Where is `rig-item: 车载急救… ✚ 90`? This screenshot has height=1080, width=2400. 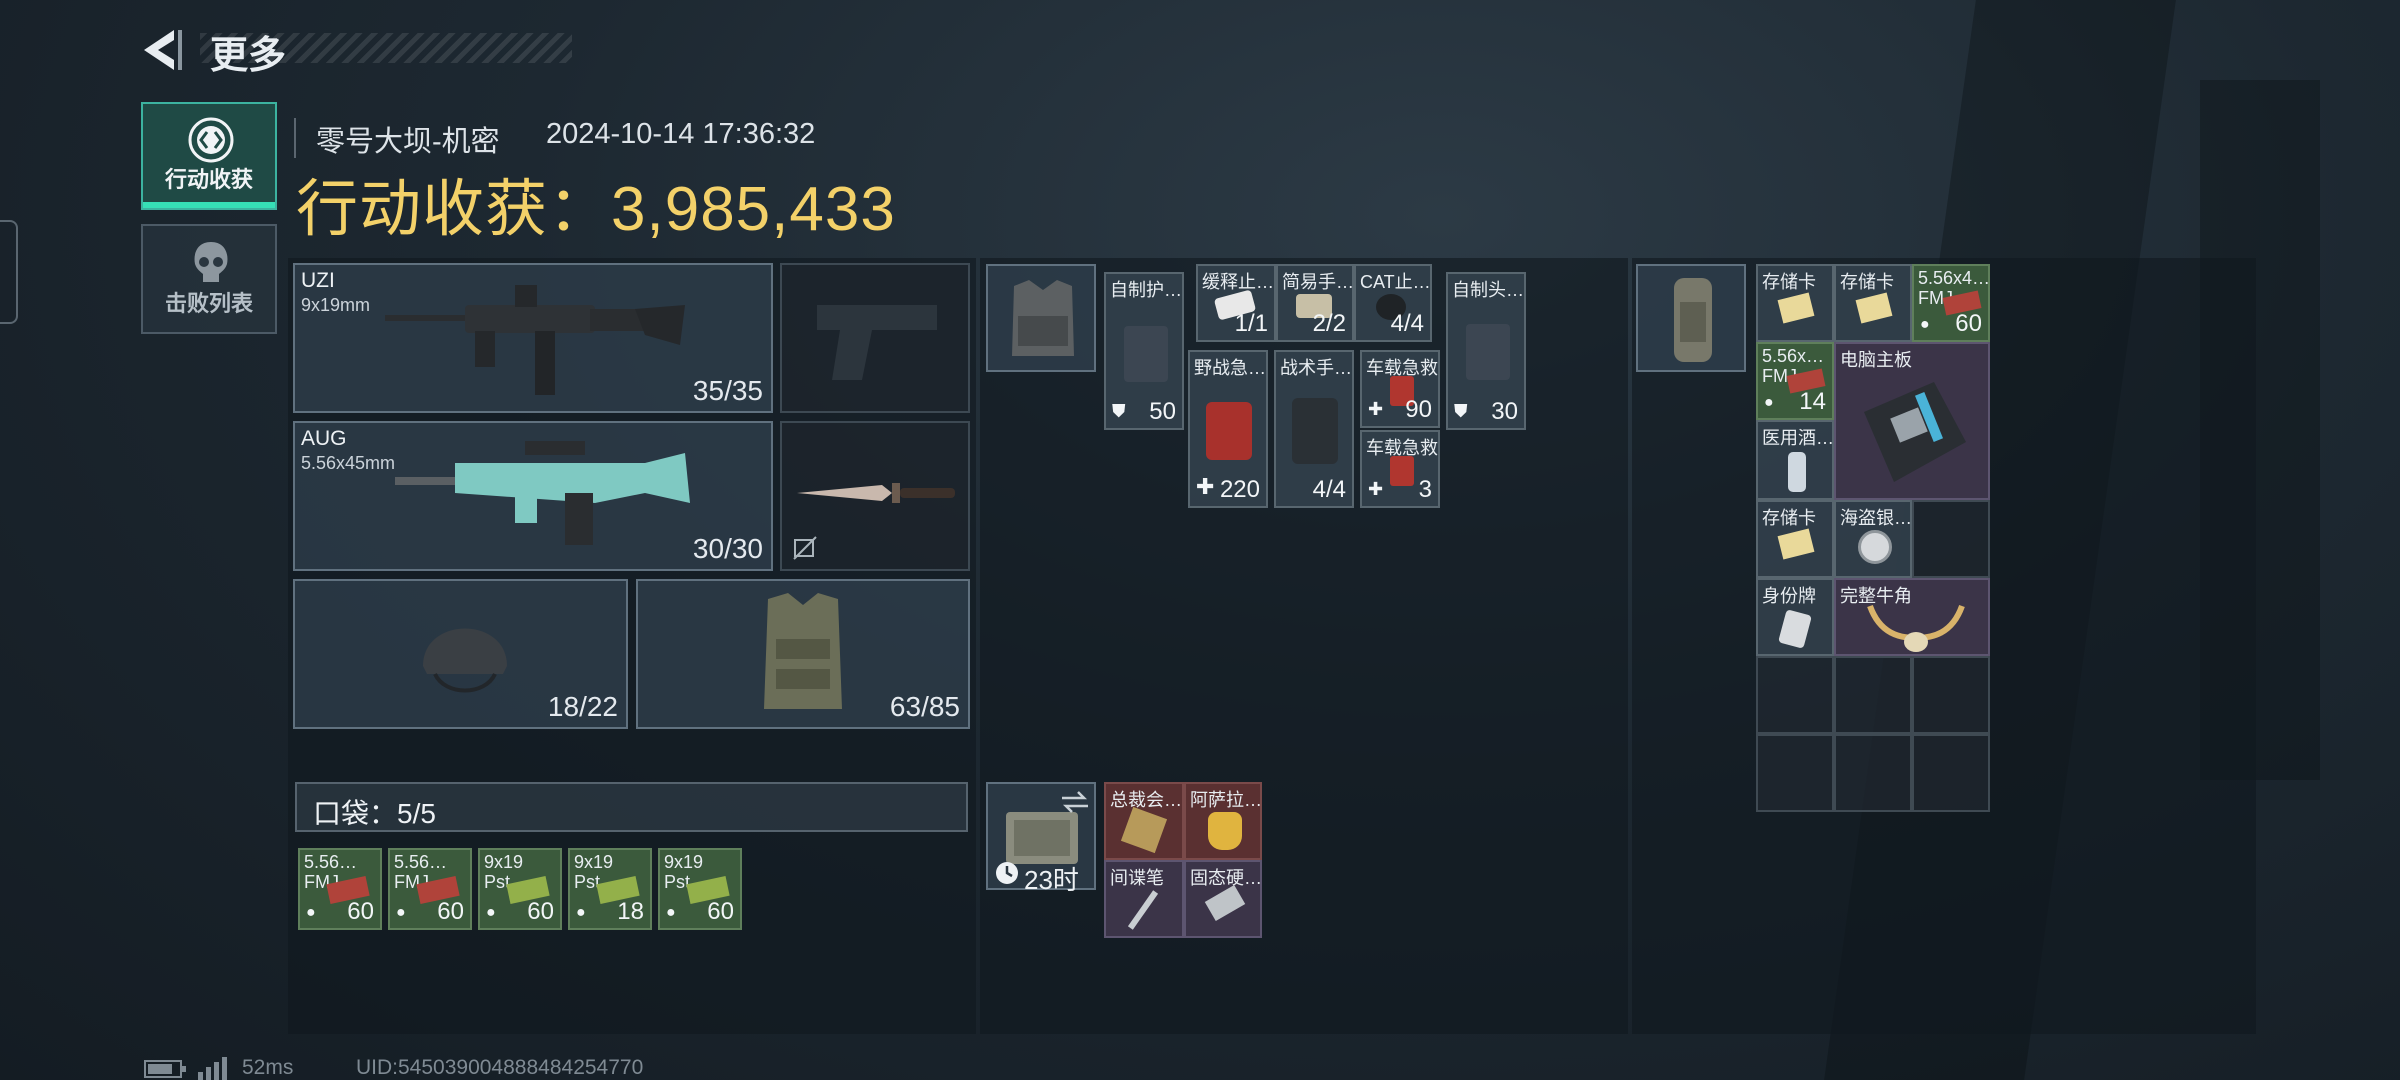
rig-item: 车载急救… ✚ 90 is located at coordinates (1400, 389).